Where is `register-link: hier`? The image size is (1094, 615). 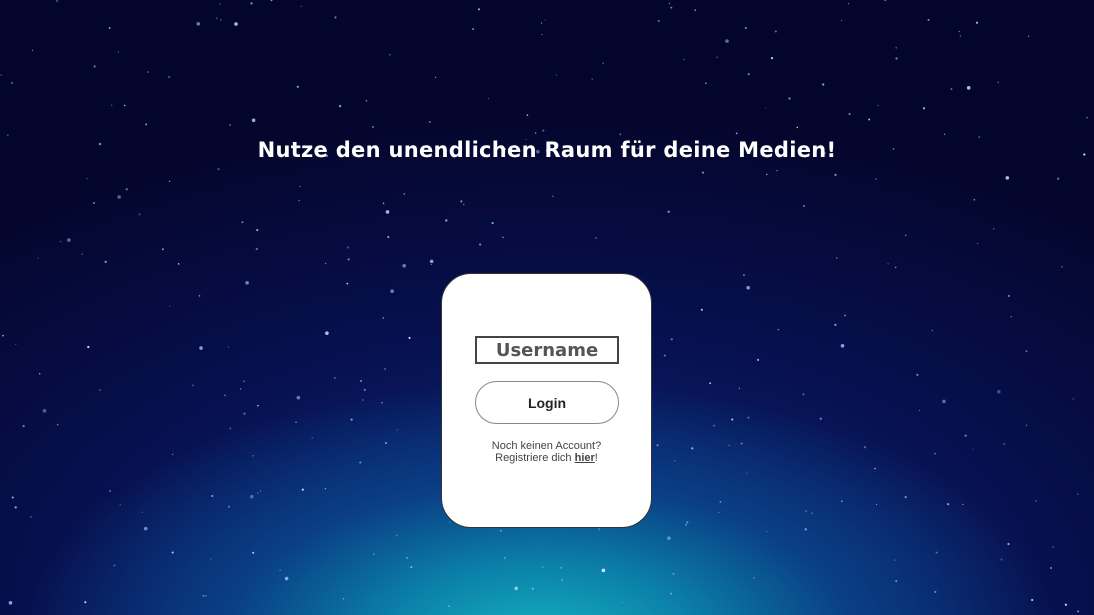
register-link: hier is located at coordinates (585, 458).